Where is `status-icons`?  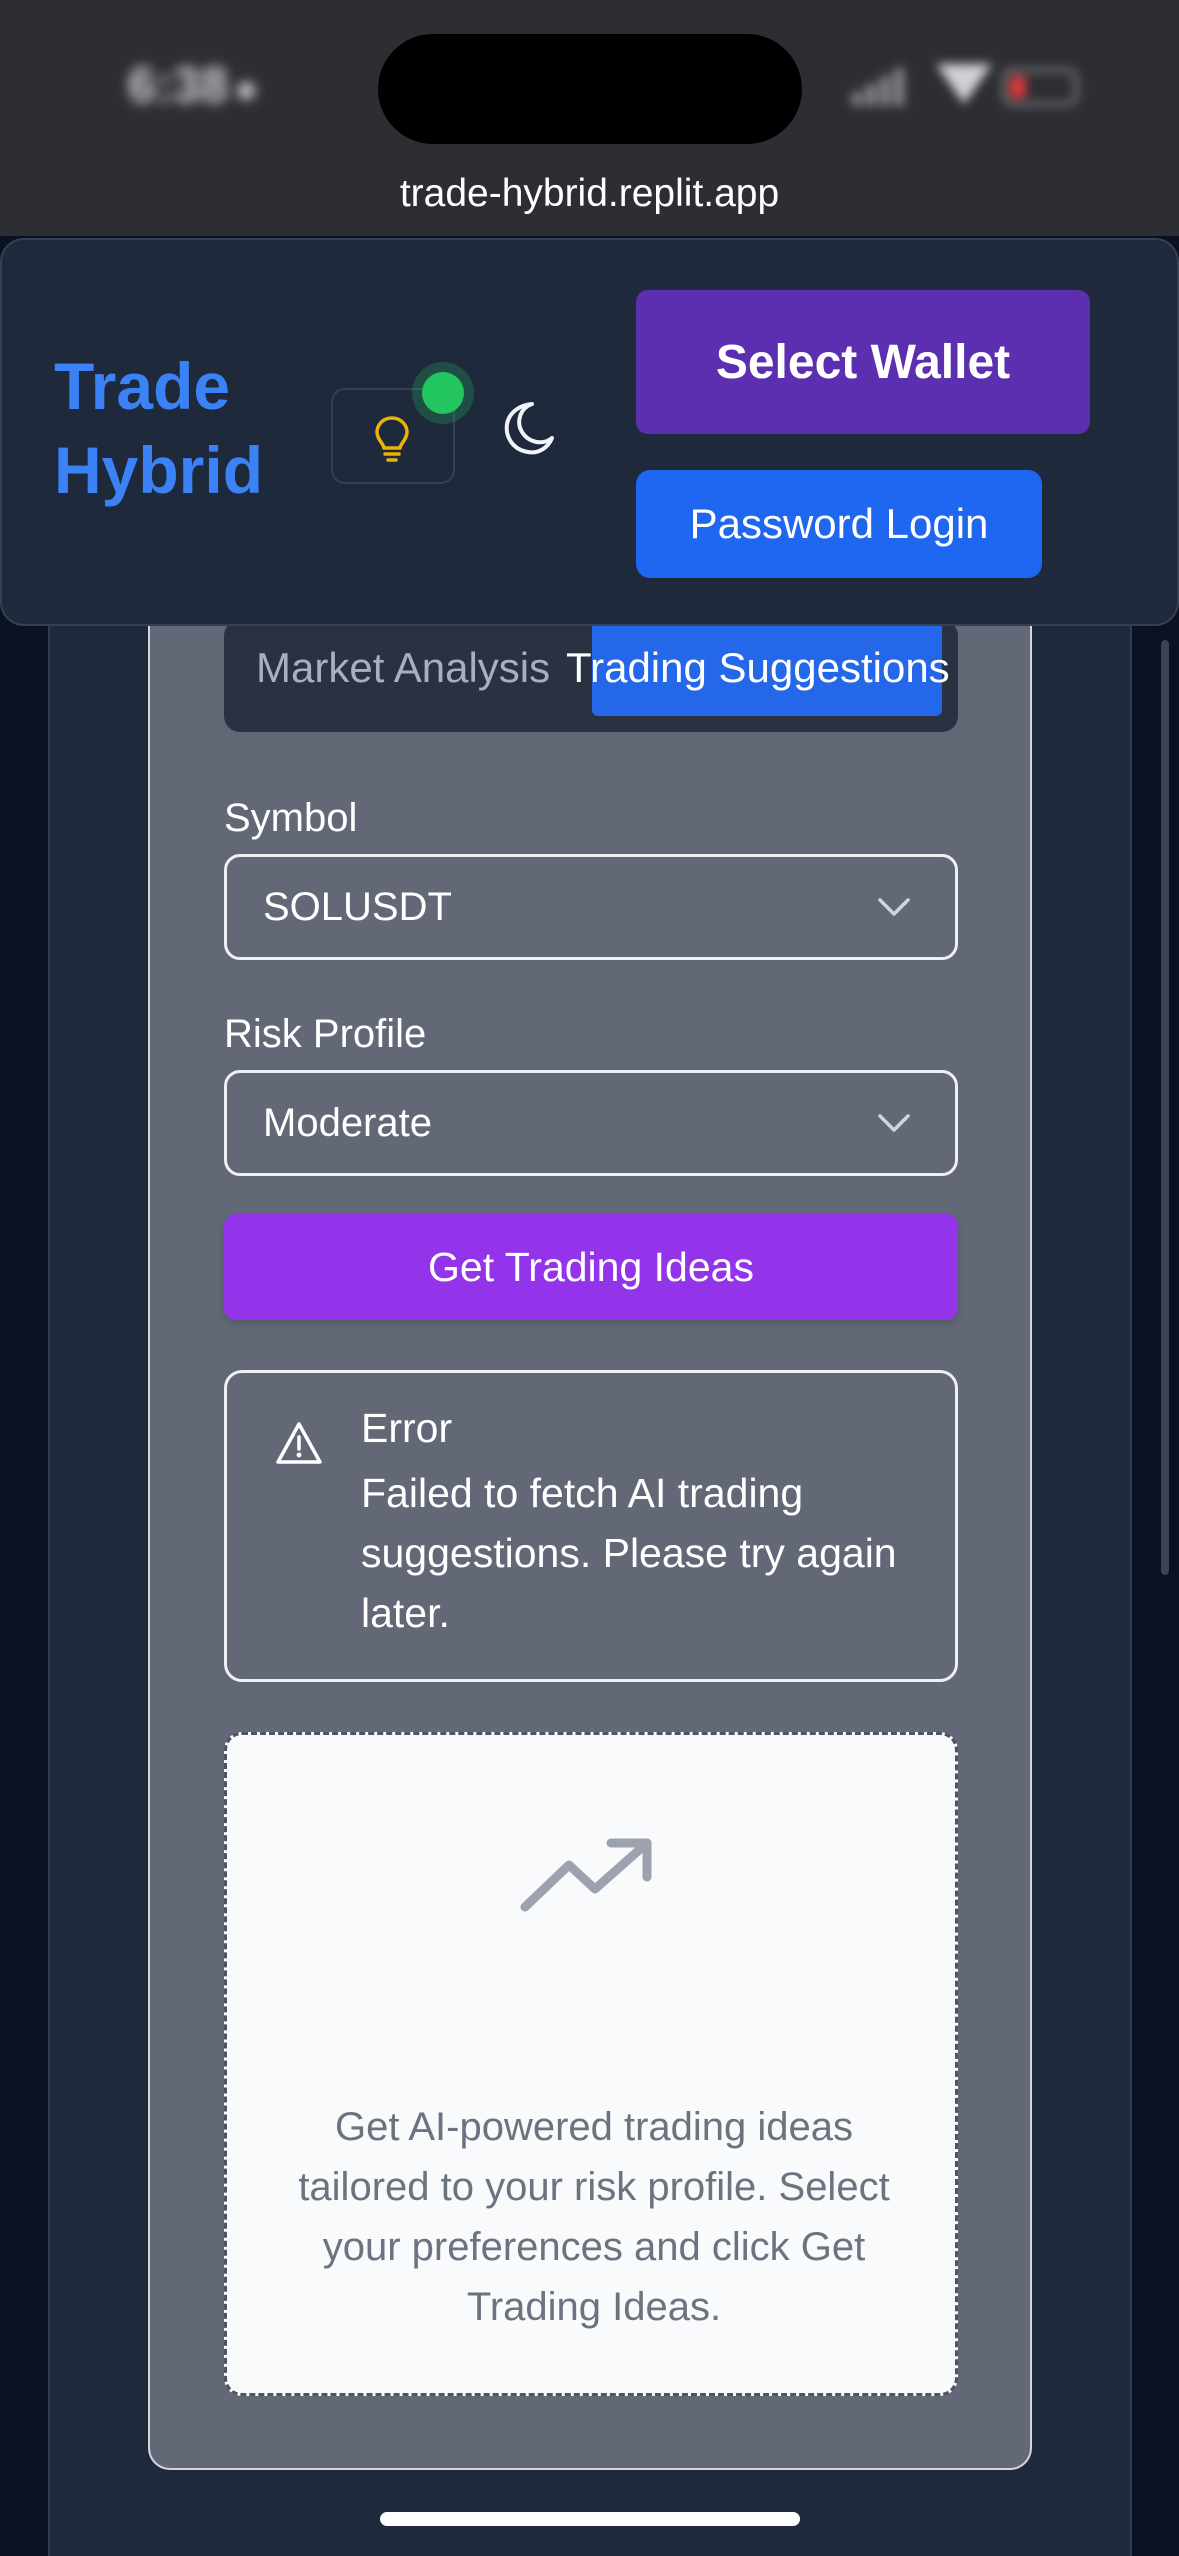 status-icons is located at coordinates (967, 86).